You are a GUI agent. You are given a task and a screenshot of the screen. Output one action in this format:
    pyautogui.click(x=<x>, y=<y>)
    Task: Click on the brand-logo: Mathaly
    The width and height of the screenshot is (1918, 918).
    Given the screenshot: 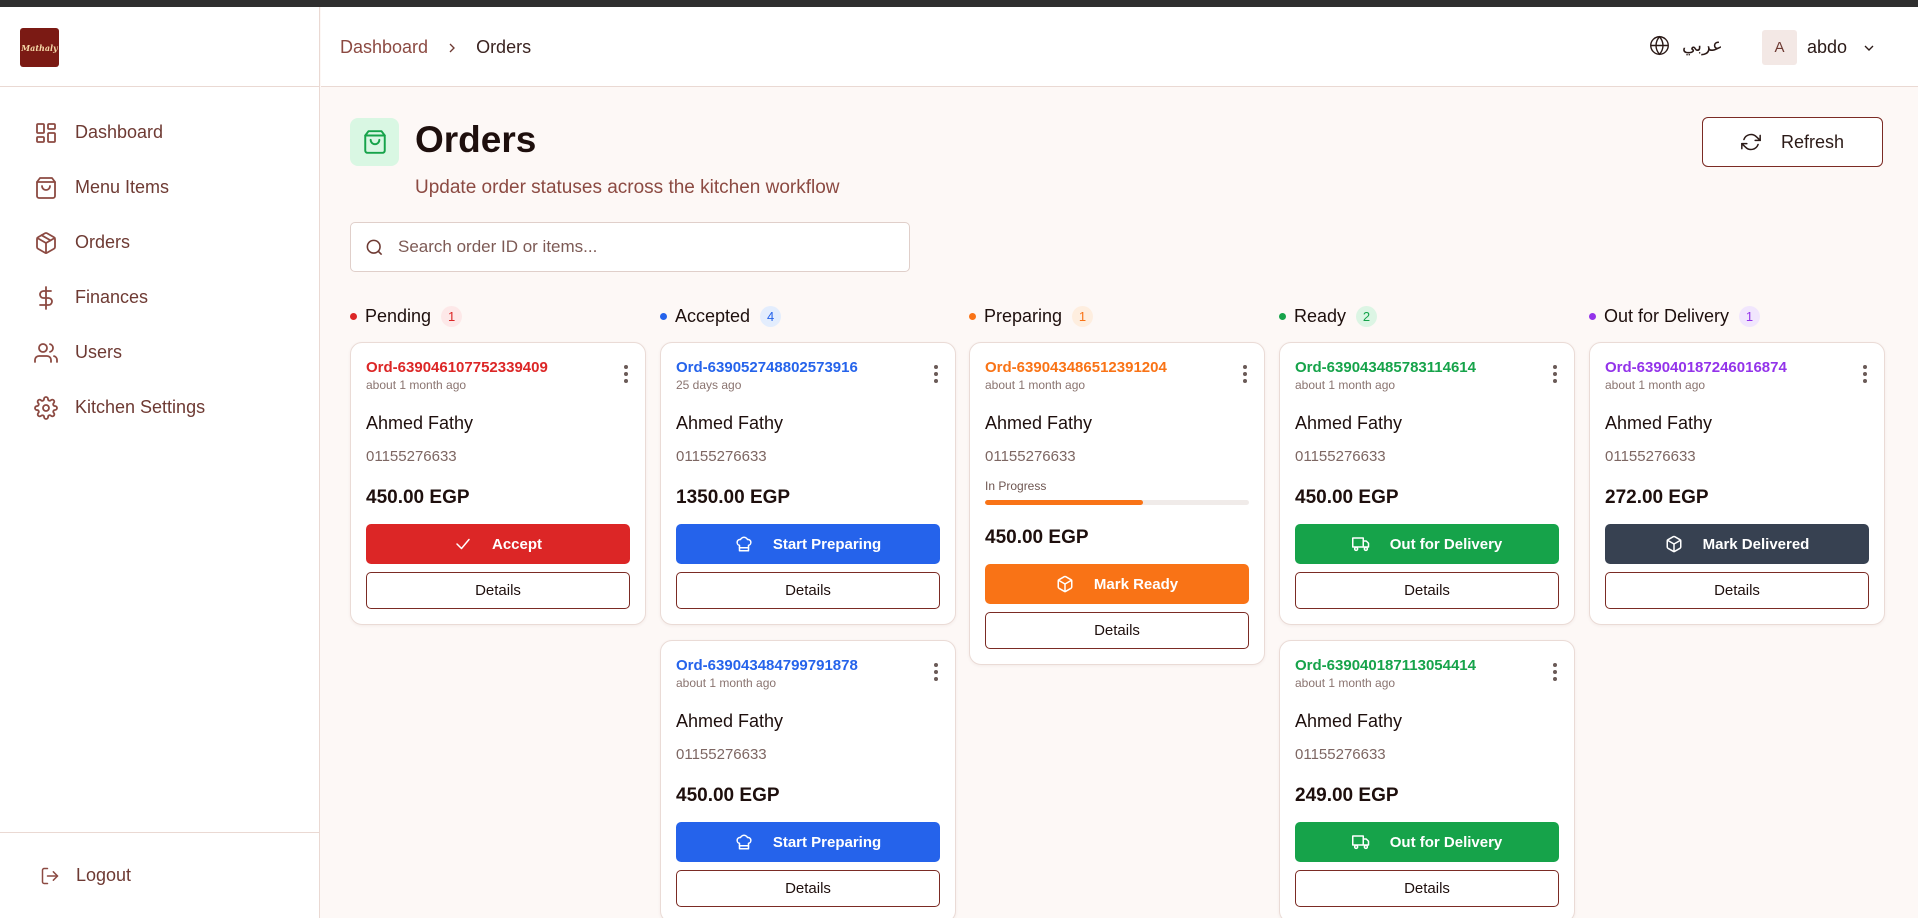 What is the action you would take?
    pyautogui.click(x=39, y=47)
    